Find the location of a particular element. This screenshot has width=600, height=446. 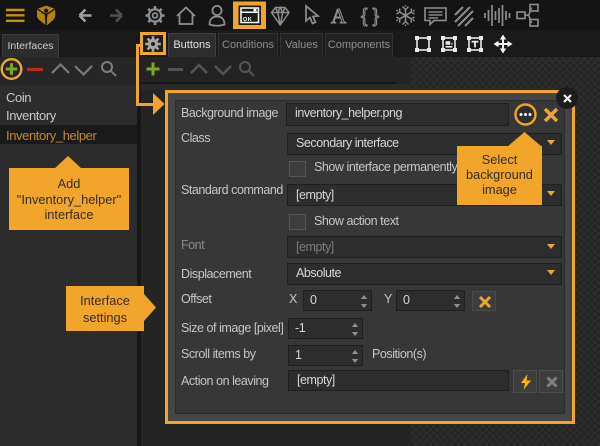

svg-text: OK is located at coordinates (247, 20).